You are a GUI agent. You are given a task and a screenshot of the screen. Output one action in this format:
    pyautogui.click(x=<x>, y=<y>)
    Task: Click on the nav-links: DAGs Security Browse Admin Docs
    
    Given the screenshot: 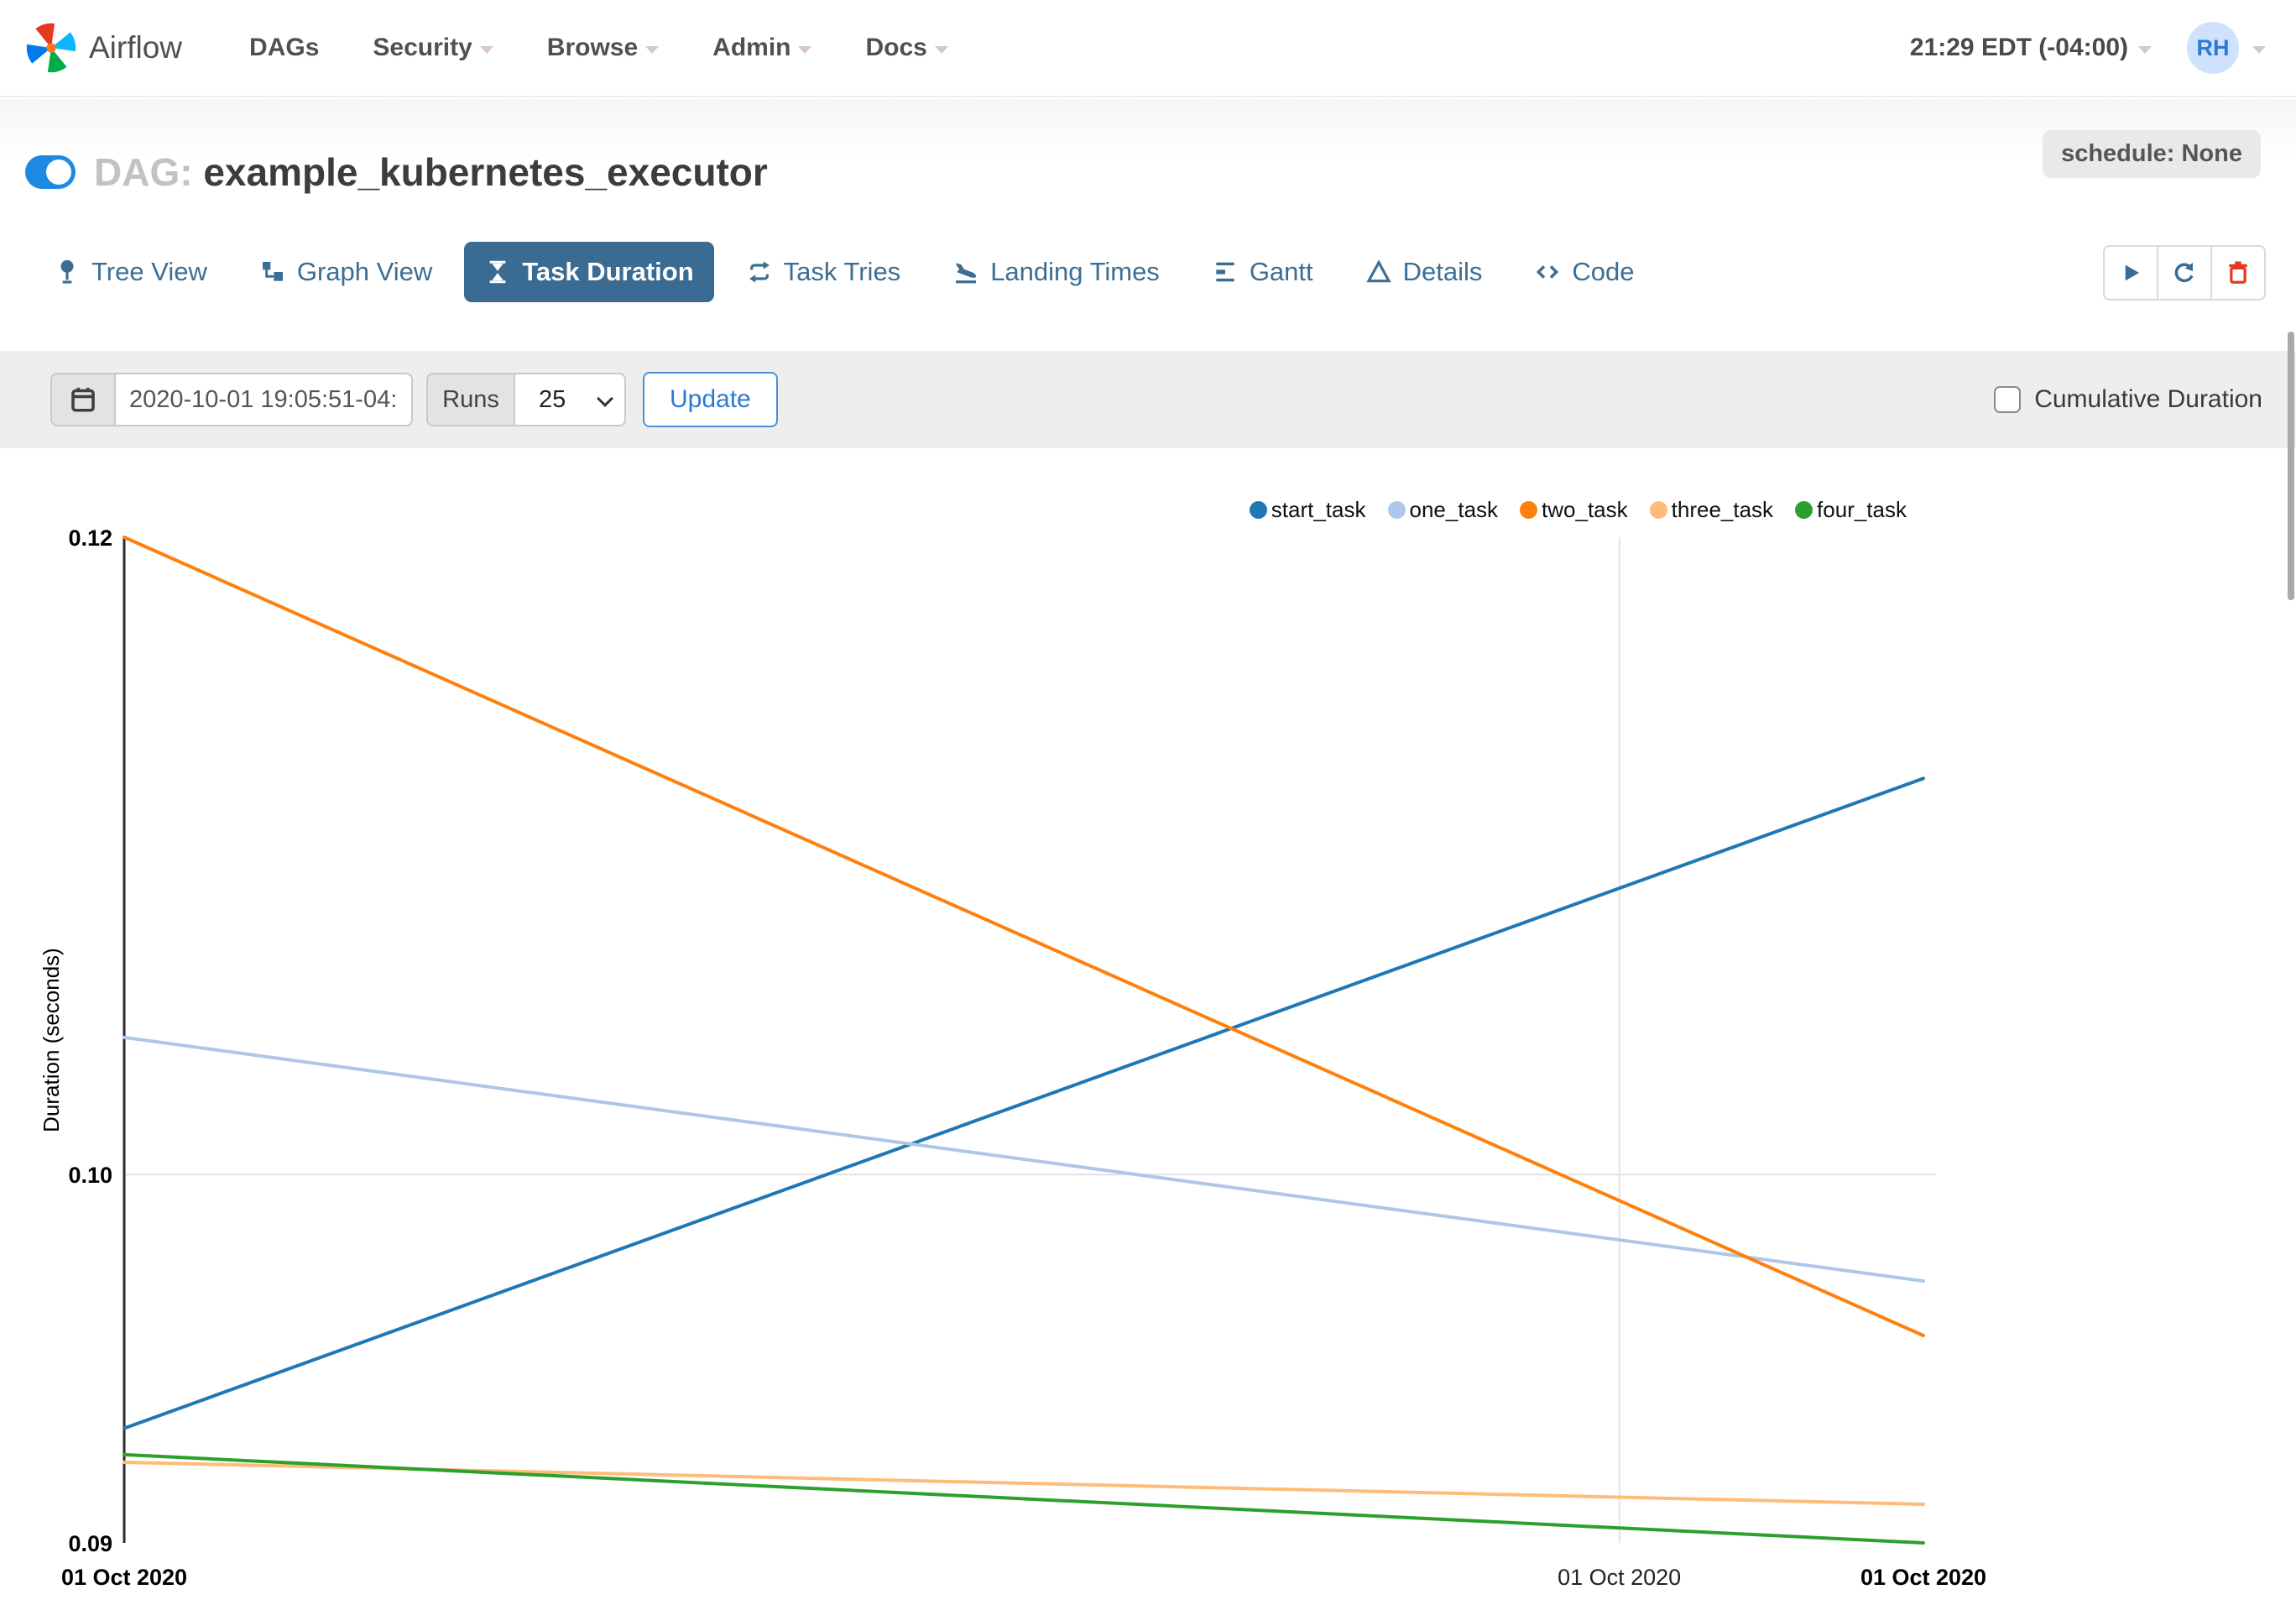 What is the action you would take?
    pyautogui.click(x=598, y=48)
    